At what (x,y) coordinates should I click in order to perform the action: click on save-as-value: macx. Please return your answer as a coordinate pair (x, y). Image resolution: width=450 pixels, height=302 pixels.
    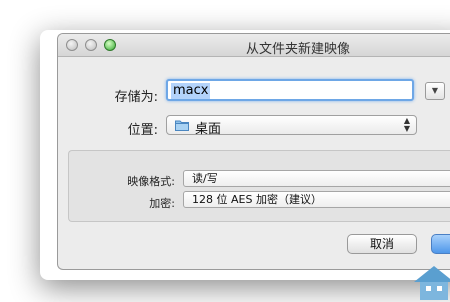
    Looking at the image, I should click on (191, 91).